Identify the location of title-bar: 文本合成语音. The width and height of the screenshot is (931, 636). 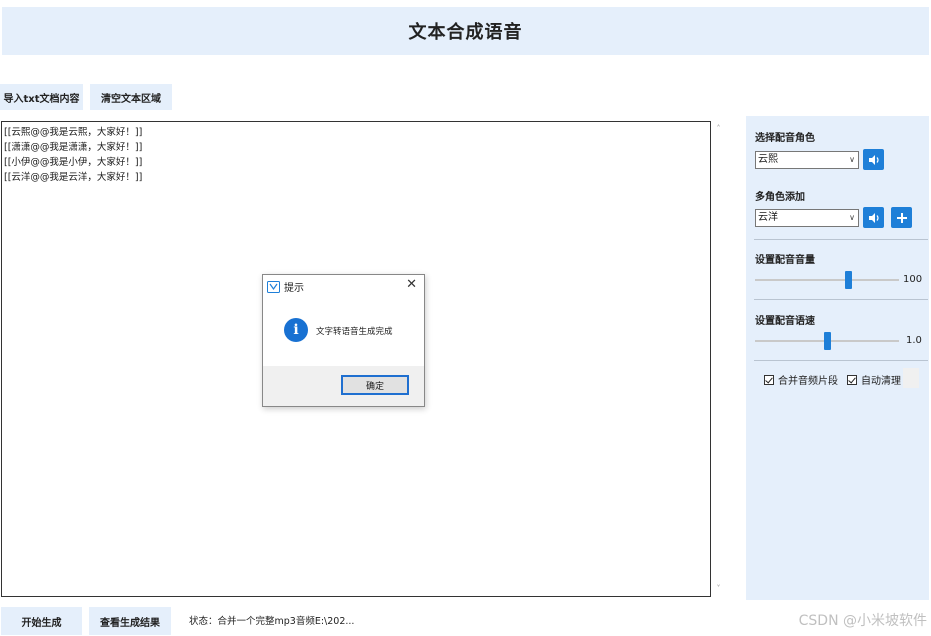
(465, 31).